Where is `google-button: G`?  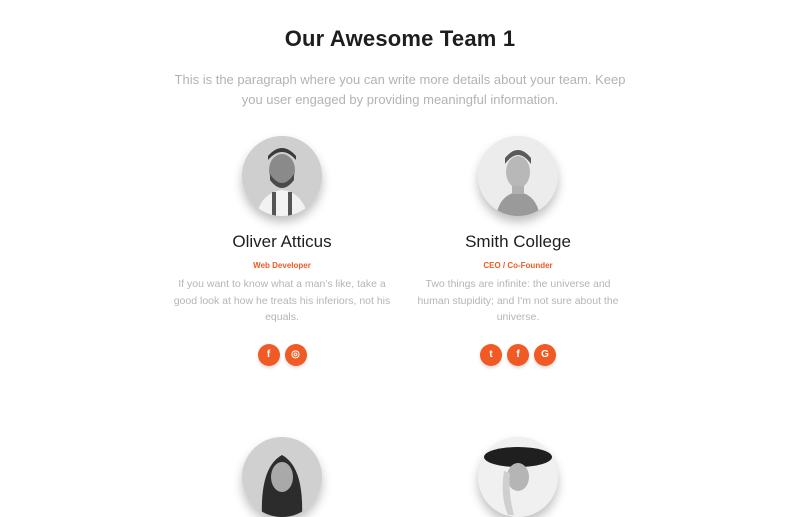 google-button: G is located at coordinates (545, 354).